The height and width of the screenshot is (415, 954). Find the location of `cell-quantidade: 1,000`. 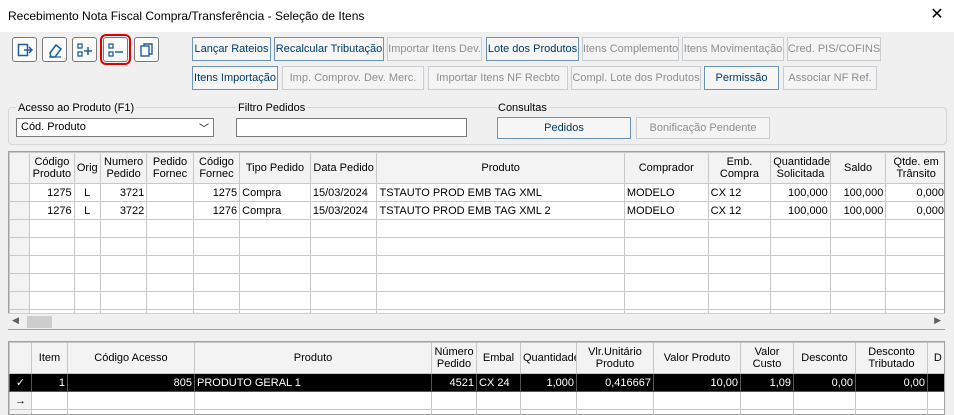

cell-quantidade: 1,000 is located at coordinates (548, 382).